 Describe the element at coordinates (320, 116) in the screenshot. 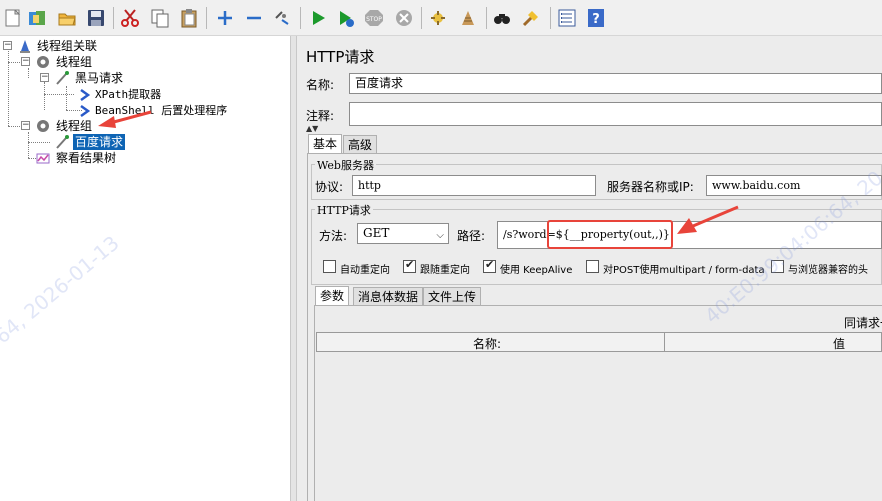

I see `comment-label: 注释:` at that location.